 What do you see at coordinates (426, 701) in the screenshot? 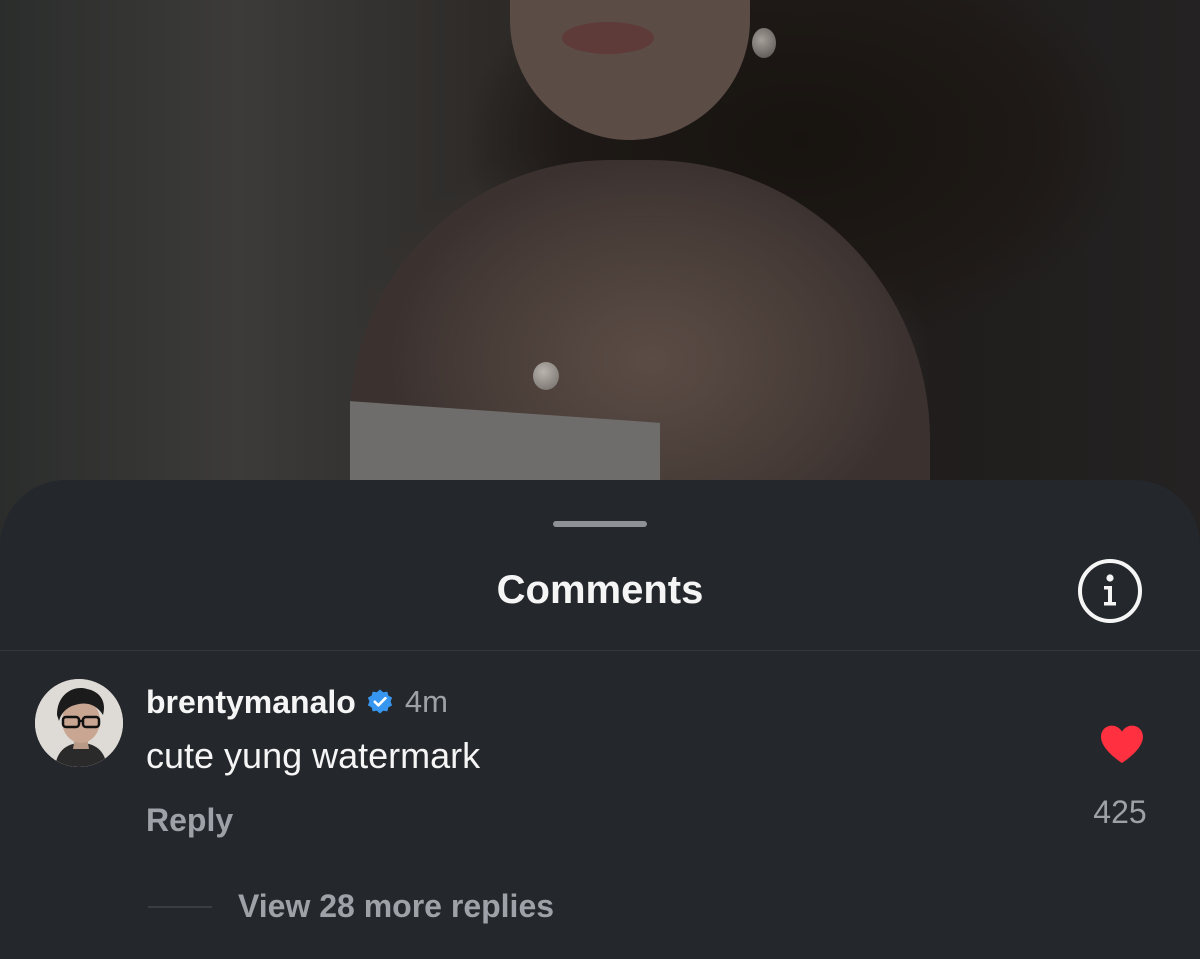
I see `comment-timestamp: 4m` at bounding box center [426, 701].